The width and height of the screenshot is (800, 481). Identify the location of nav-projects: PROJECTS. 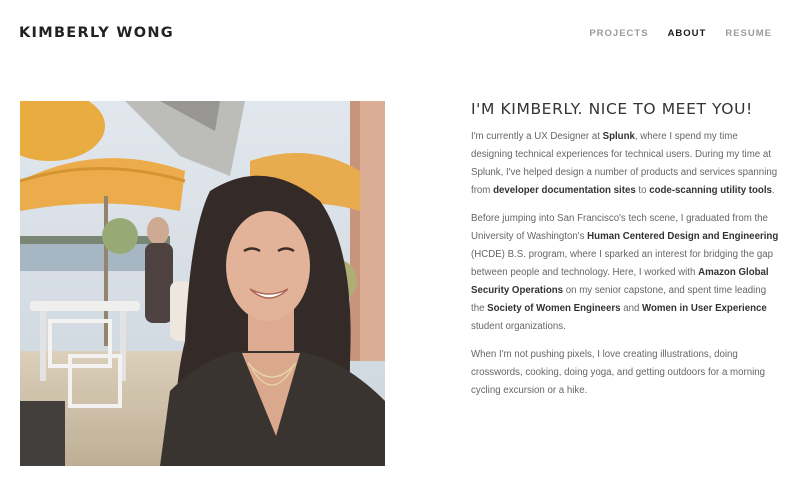
(618, 33).